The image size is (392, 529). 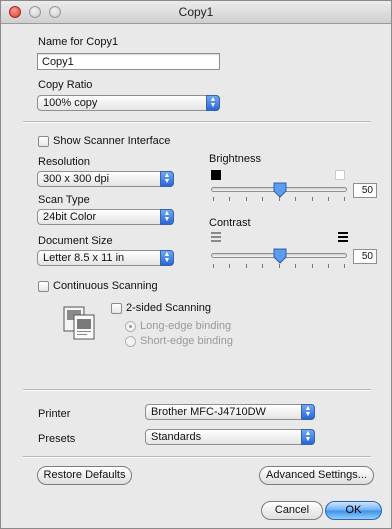 What do you see at coordinates (78, 42) in the screenshot?
I see `name-label: Name for Copy1` at bounding box center [78, 42].